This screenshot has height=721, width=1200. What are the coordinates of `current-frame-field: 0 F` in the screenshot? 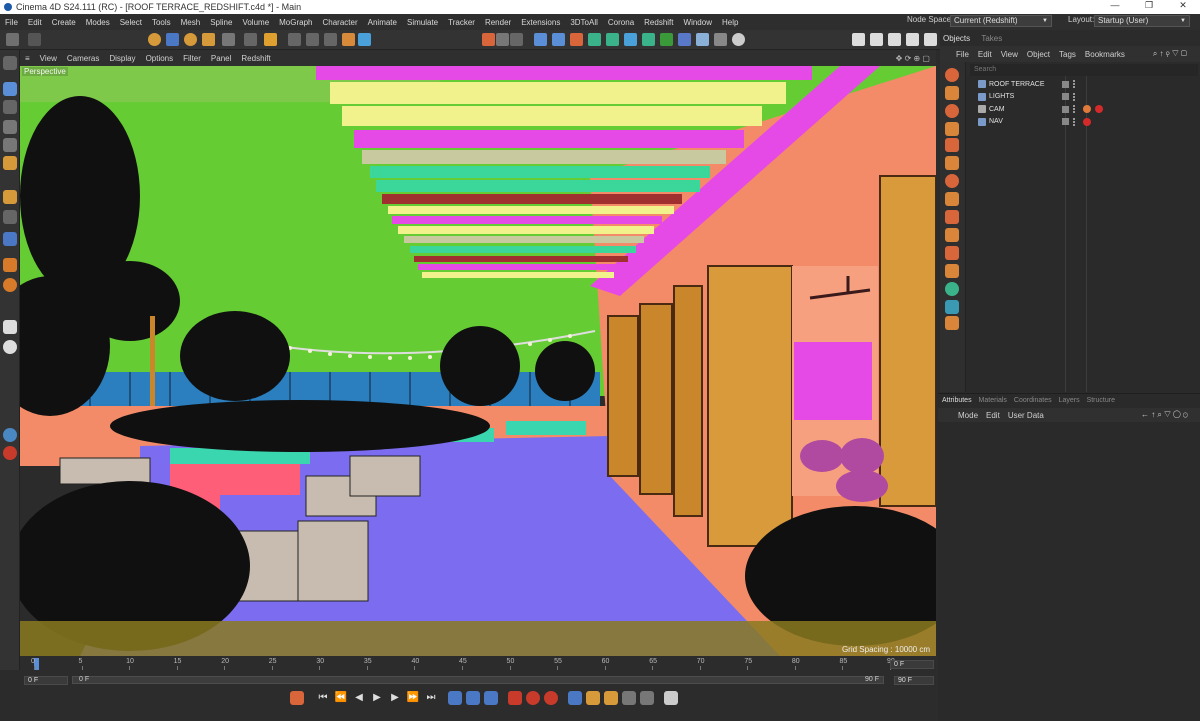 It's located at (912, 664).